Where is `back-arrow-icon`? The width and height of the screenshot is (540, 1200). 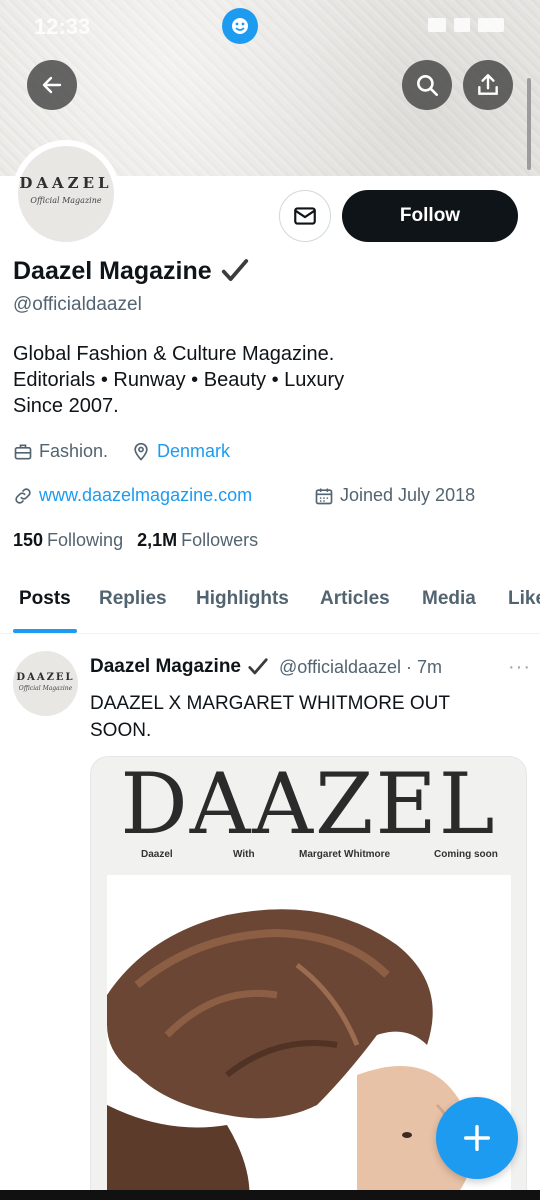 back-arrow-icon is located at coordinates (52, 85).